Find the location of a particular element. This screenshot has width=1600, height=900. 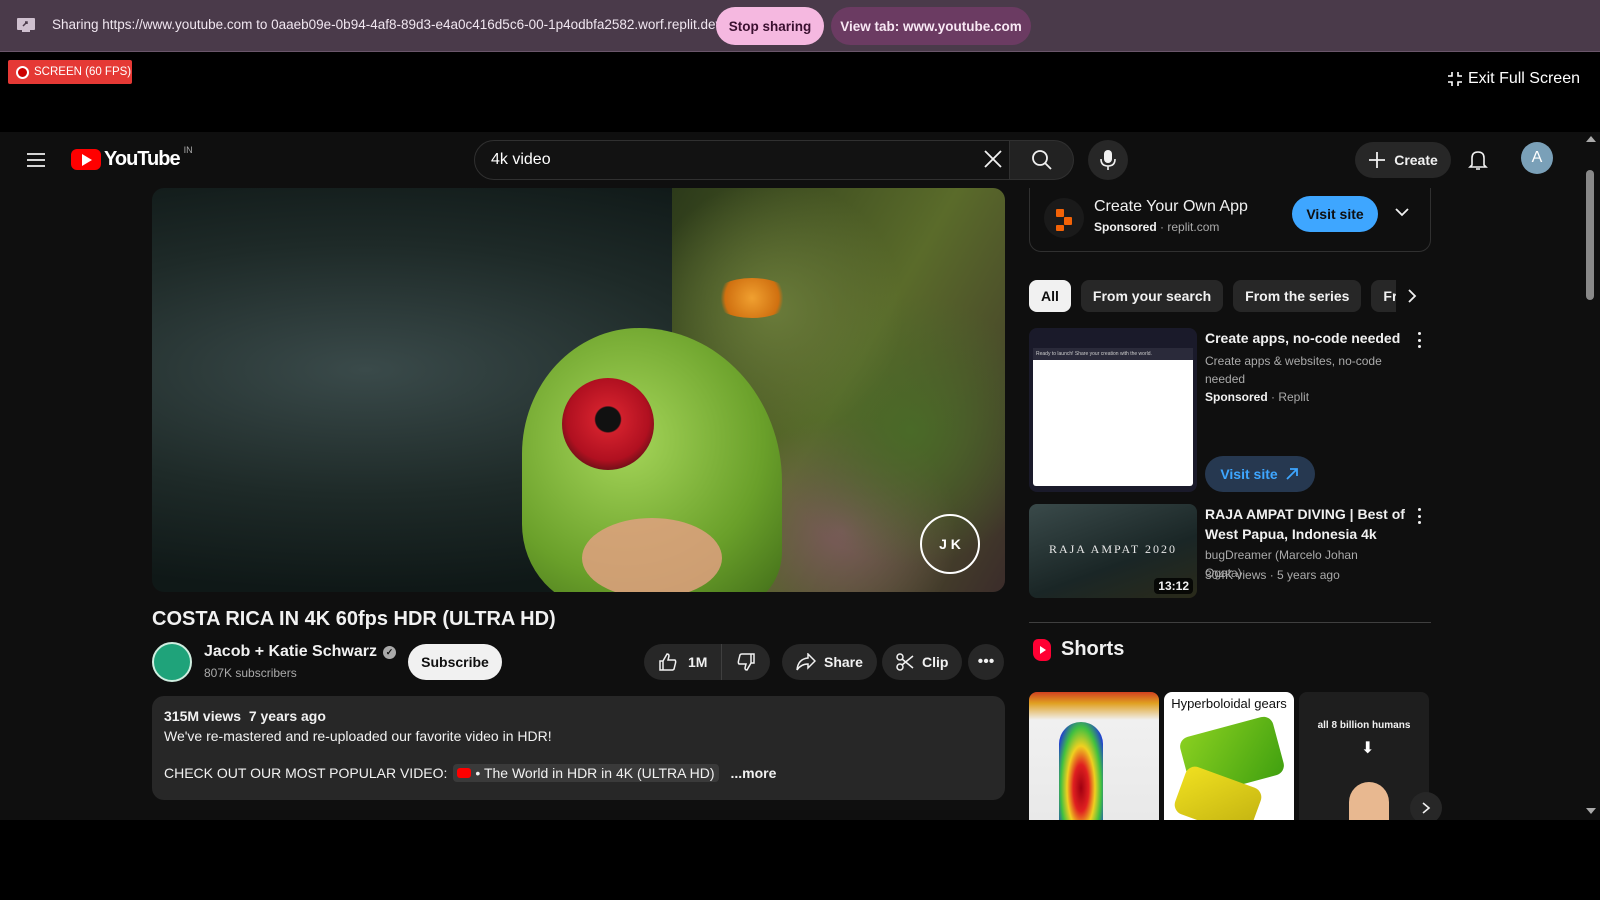

share-label: Share is located at coordinates (843, 662).